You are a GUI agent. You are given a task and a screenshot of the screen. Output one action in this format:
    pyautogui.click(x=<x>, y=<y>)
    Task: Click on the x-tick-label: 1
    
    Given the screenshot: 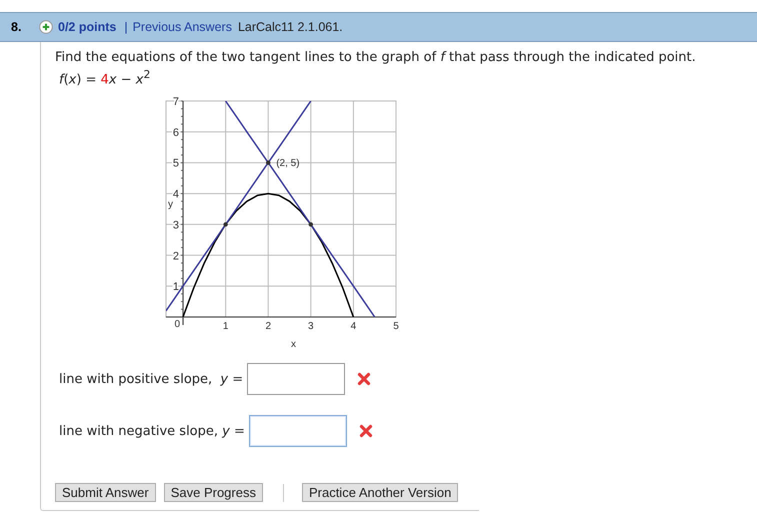 What is the action you would take?
    pyautogui.click(x=225, y=326)
    